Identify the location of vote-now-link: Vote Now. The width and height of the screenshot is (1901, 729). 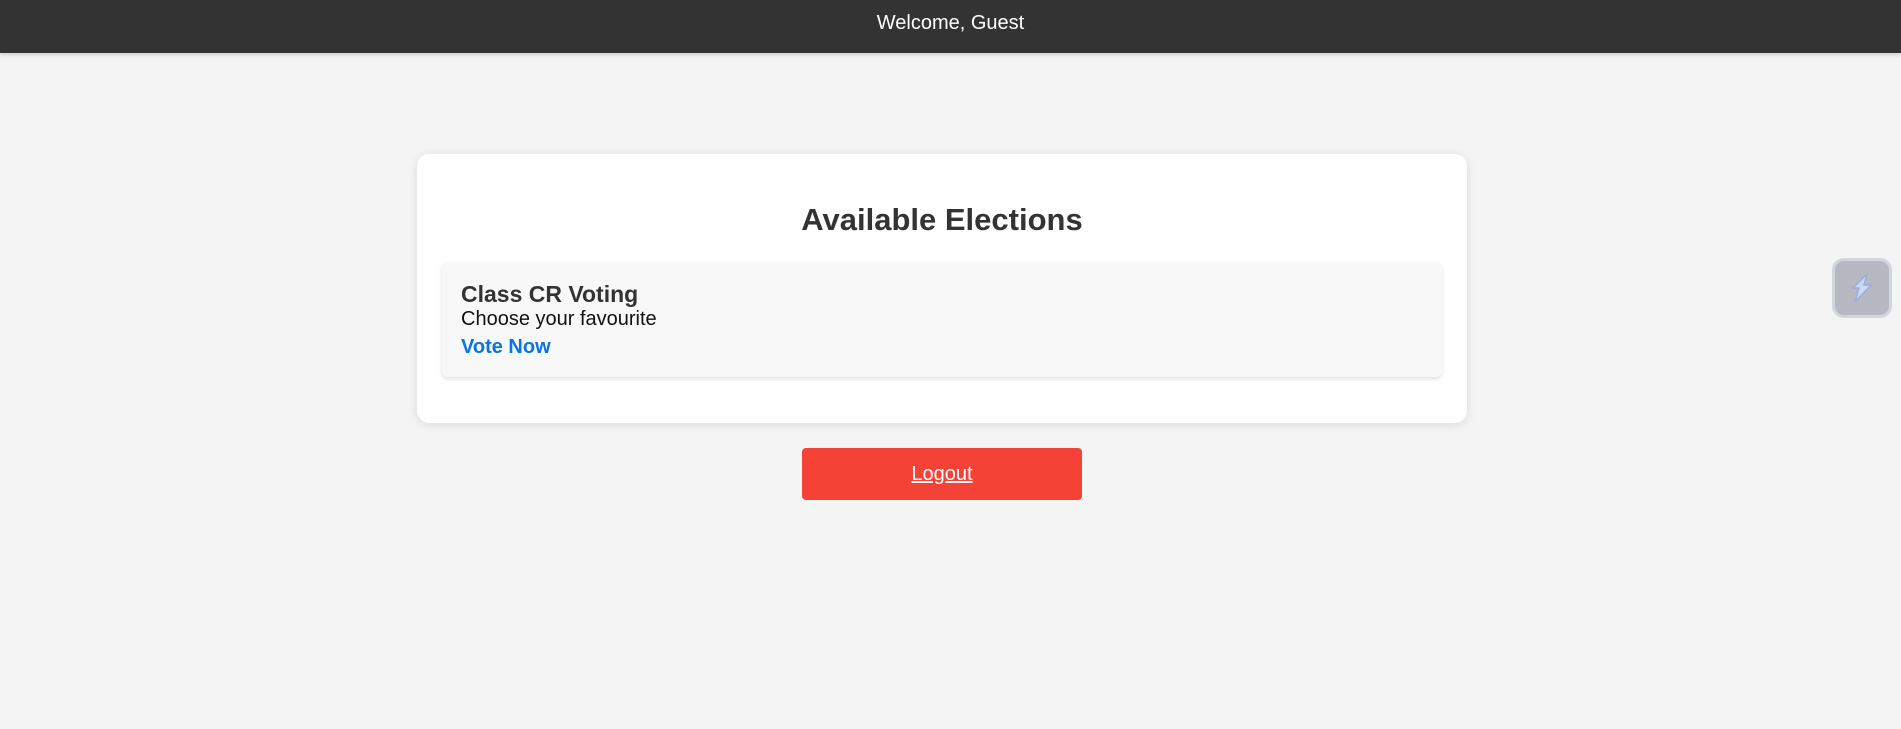
(506, 347).